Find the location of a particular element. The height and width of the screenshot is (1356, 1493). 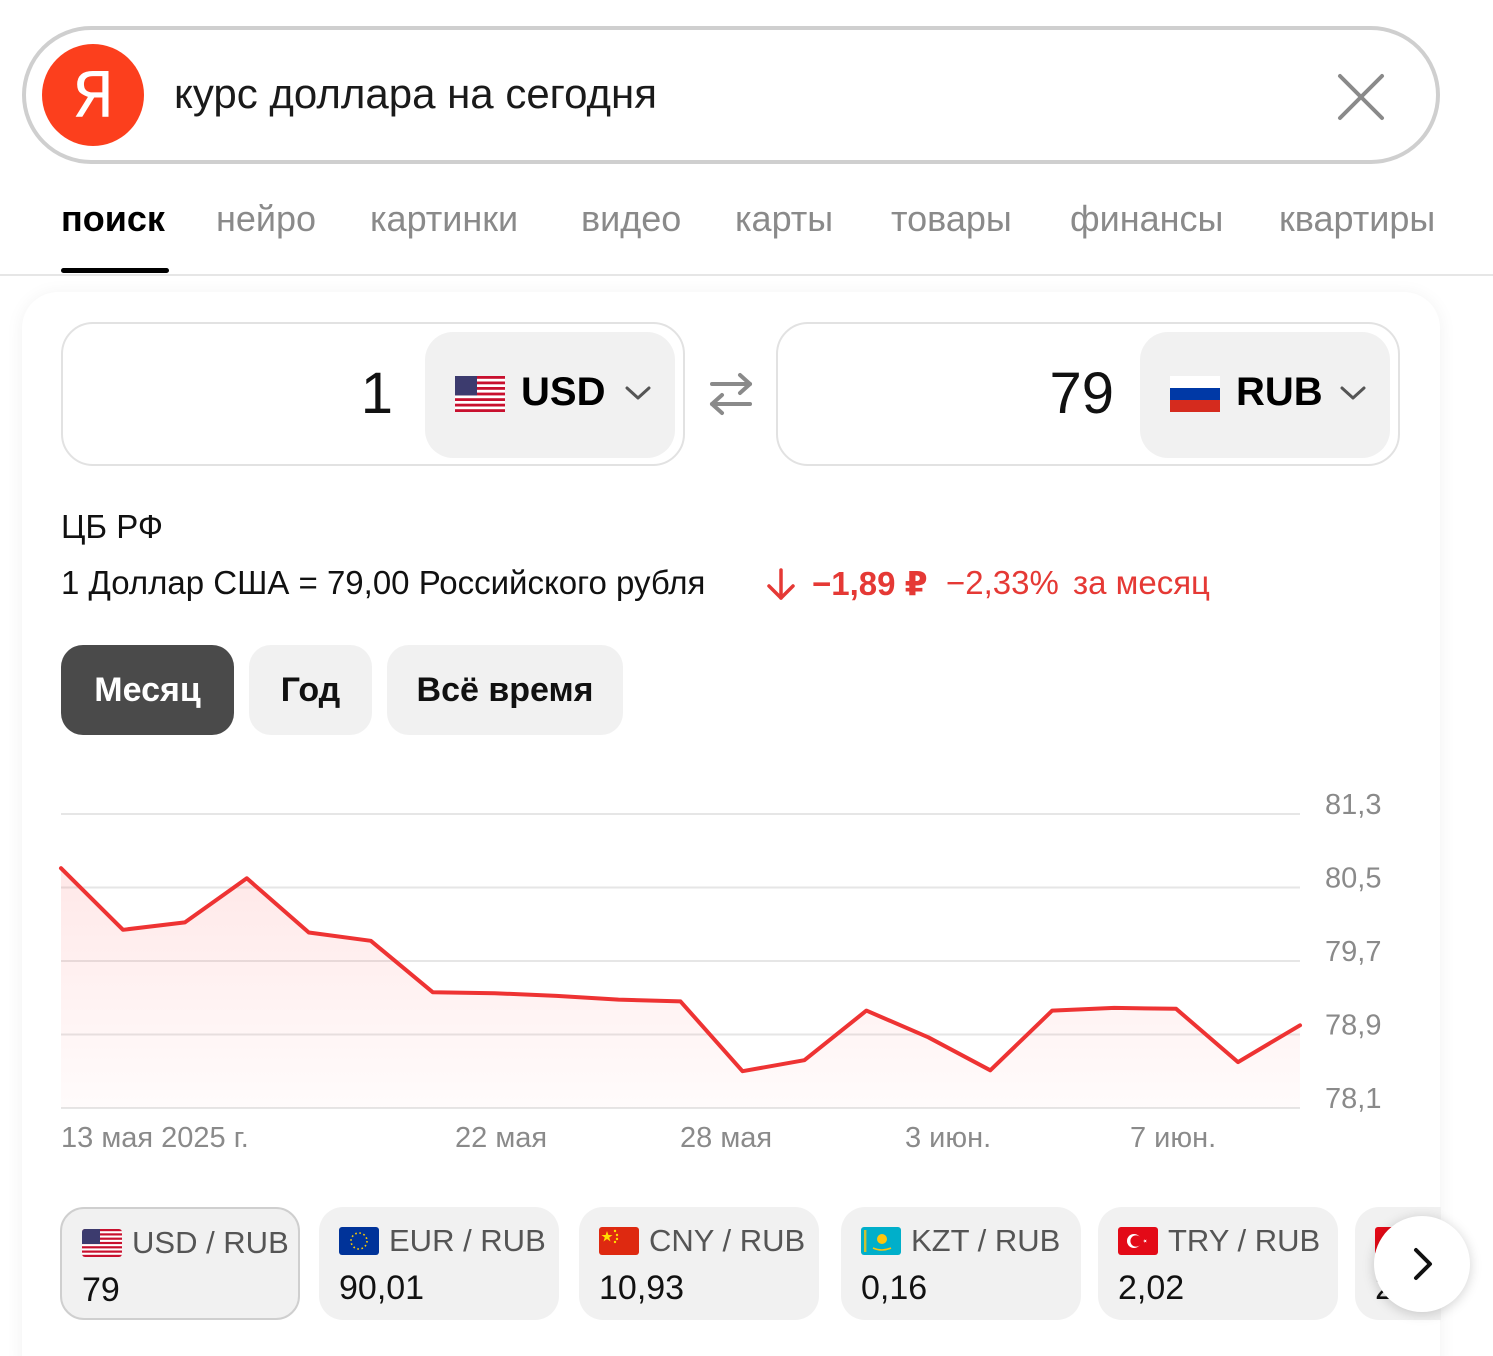

from-currency-select: USD is located at coordinates (550, 395).